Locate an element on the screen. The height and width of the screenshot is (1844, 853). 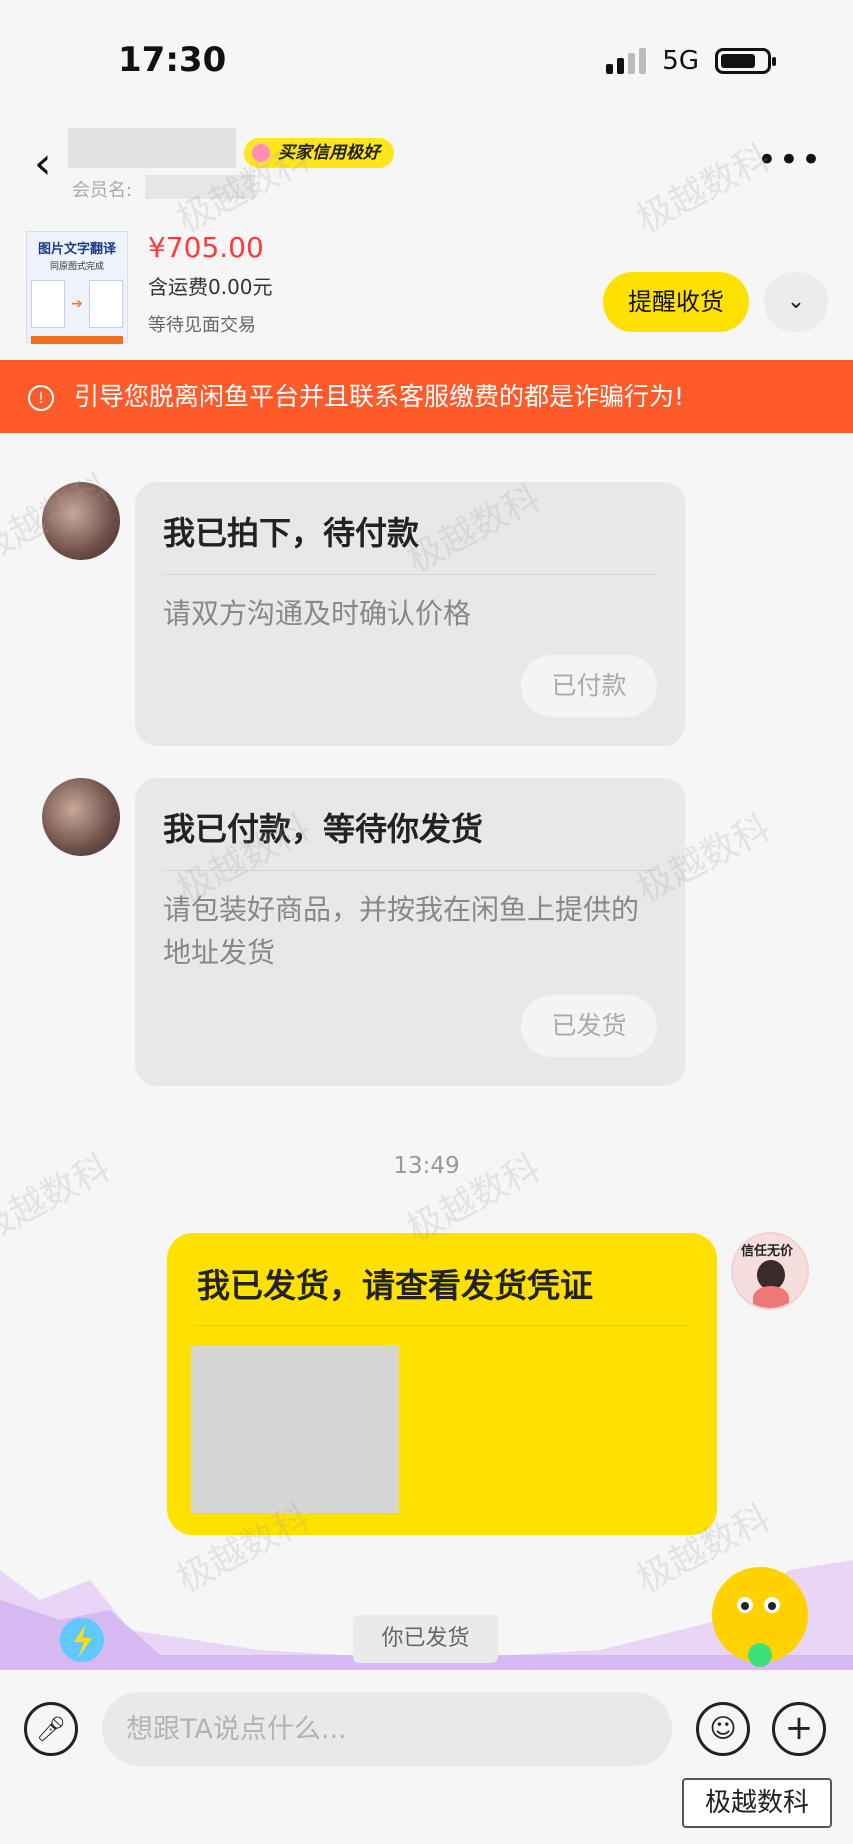
thumbnail-subtitle: 同原图式完成 is located at coordinates (76, 267).